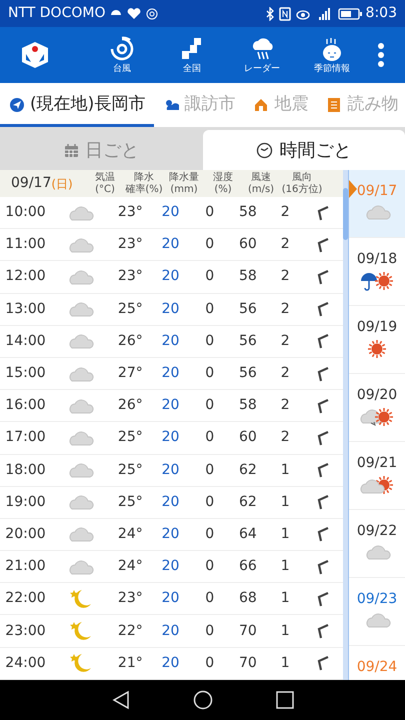  What do you see at coordinates (25, 663) in the screenshot?
I see `time-cell-text: 24:00` at bounding box center [25, 663].